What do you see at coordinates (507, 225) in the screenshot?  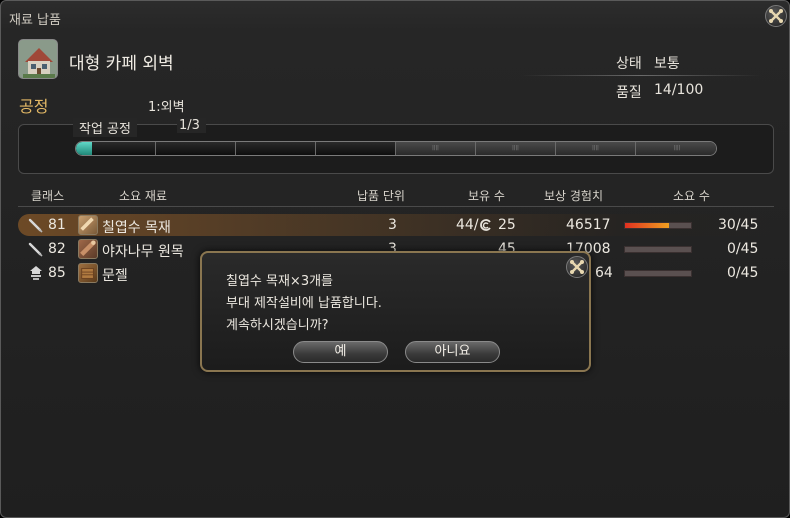 I see `row-owned-hq: 25` at bounding box center [507, 225].